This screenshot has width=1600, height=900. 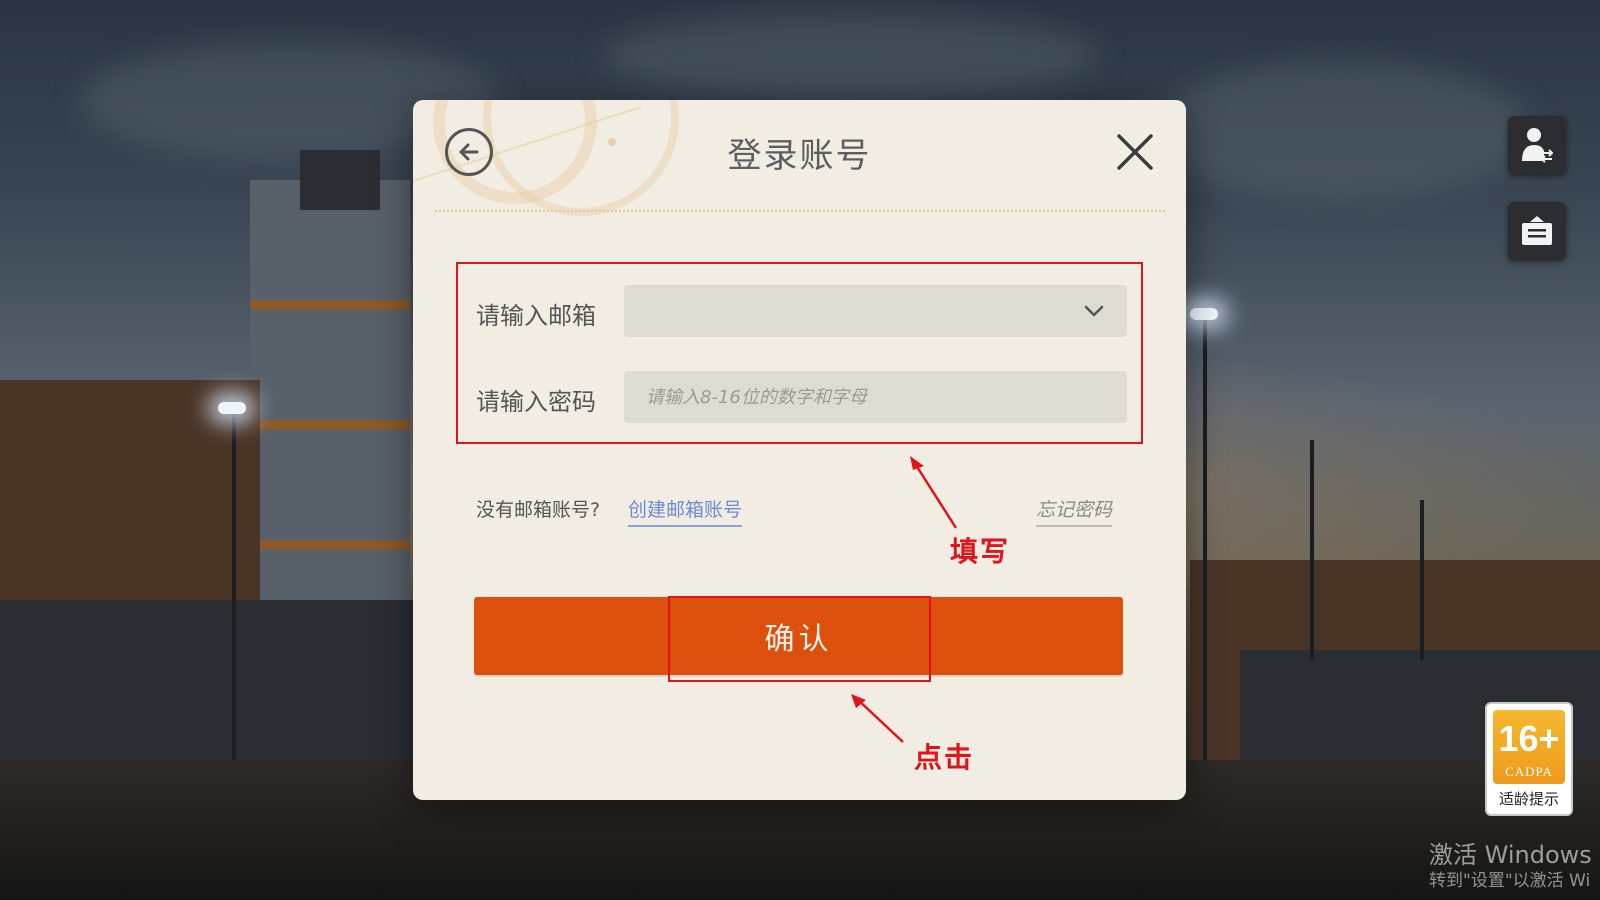 I want to click on notice-board-icon, so click(x=1537, y=230).